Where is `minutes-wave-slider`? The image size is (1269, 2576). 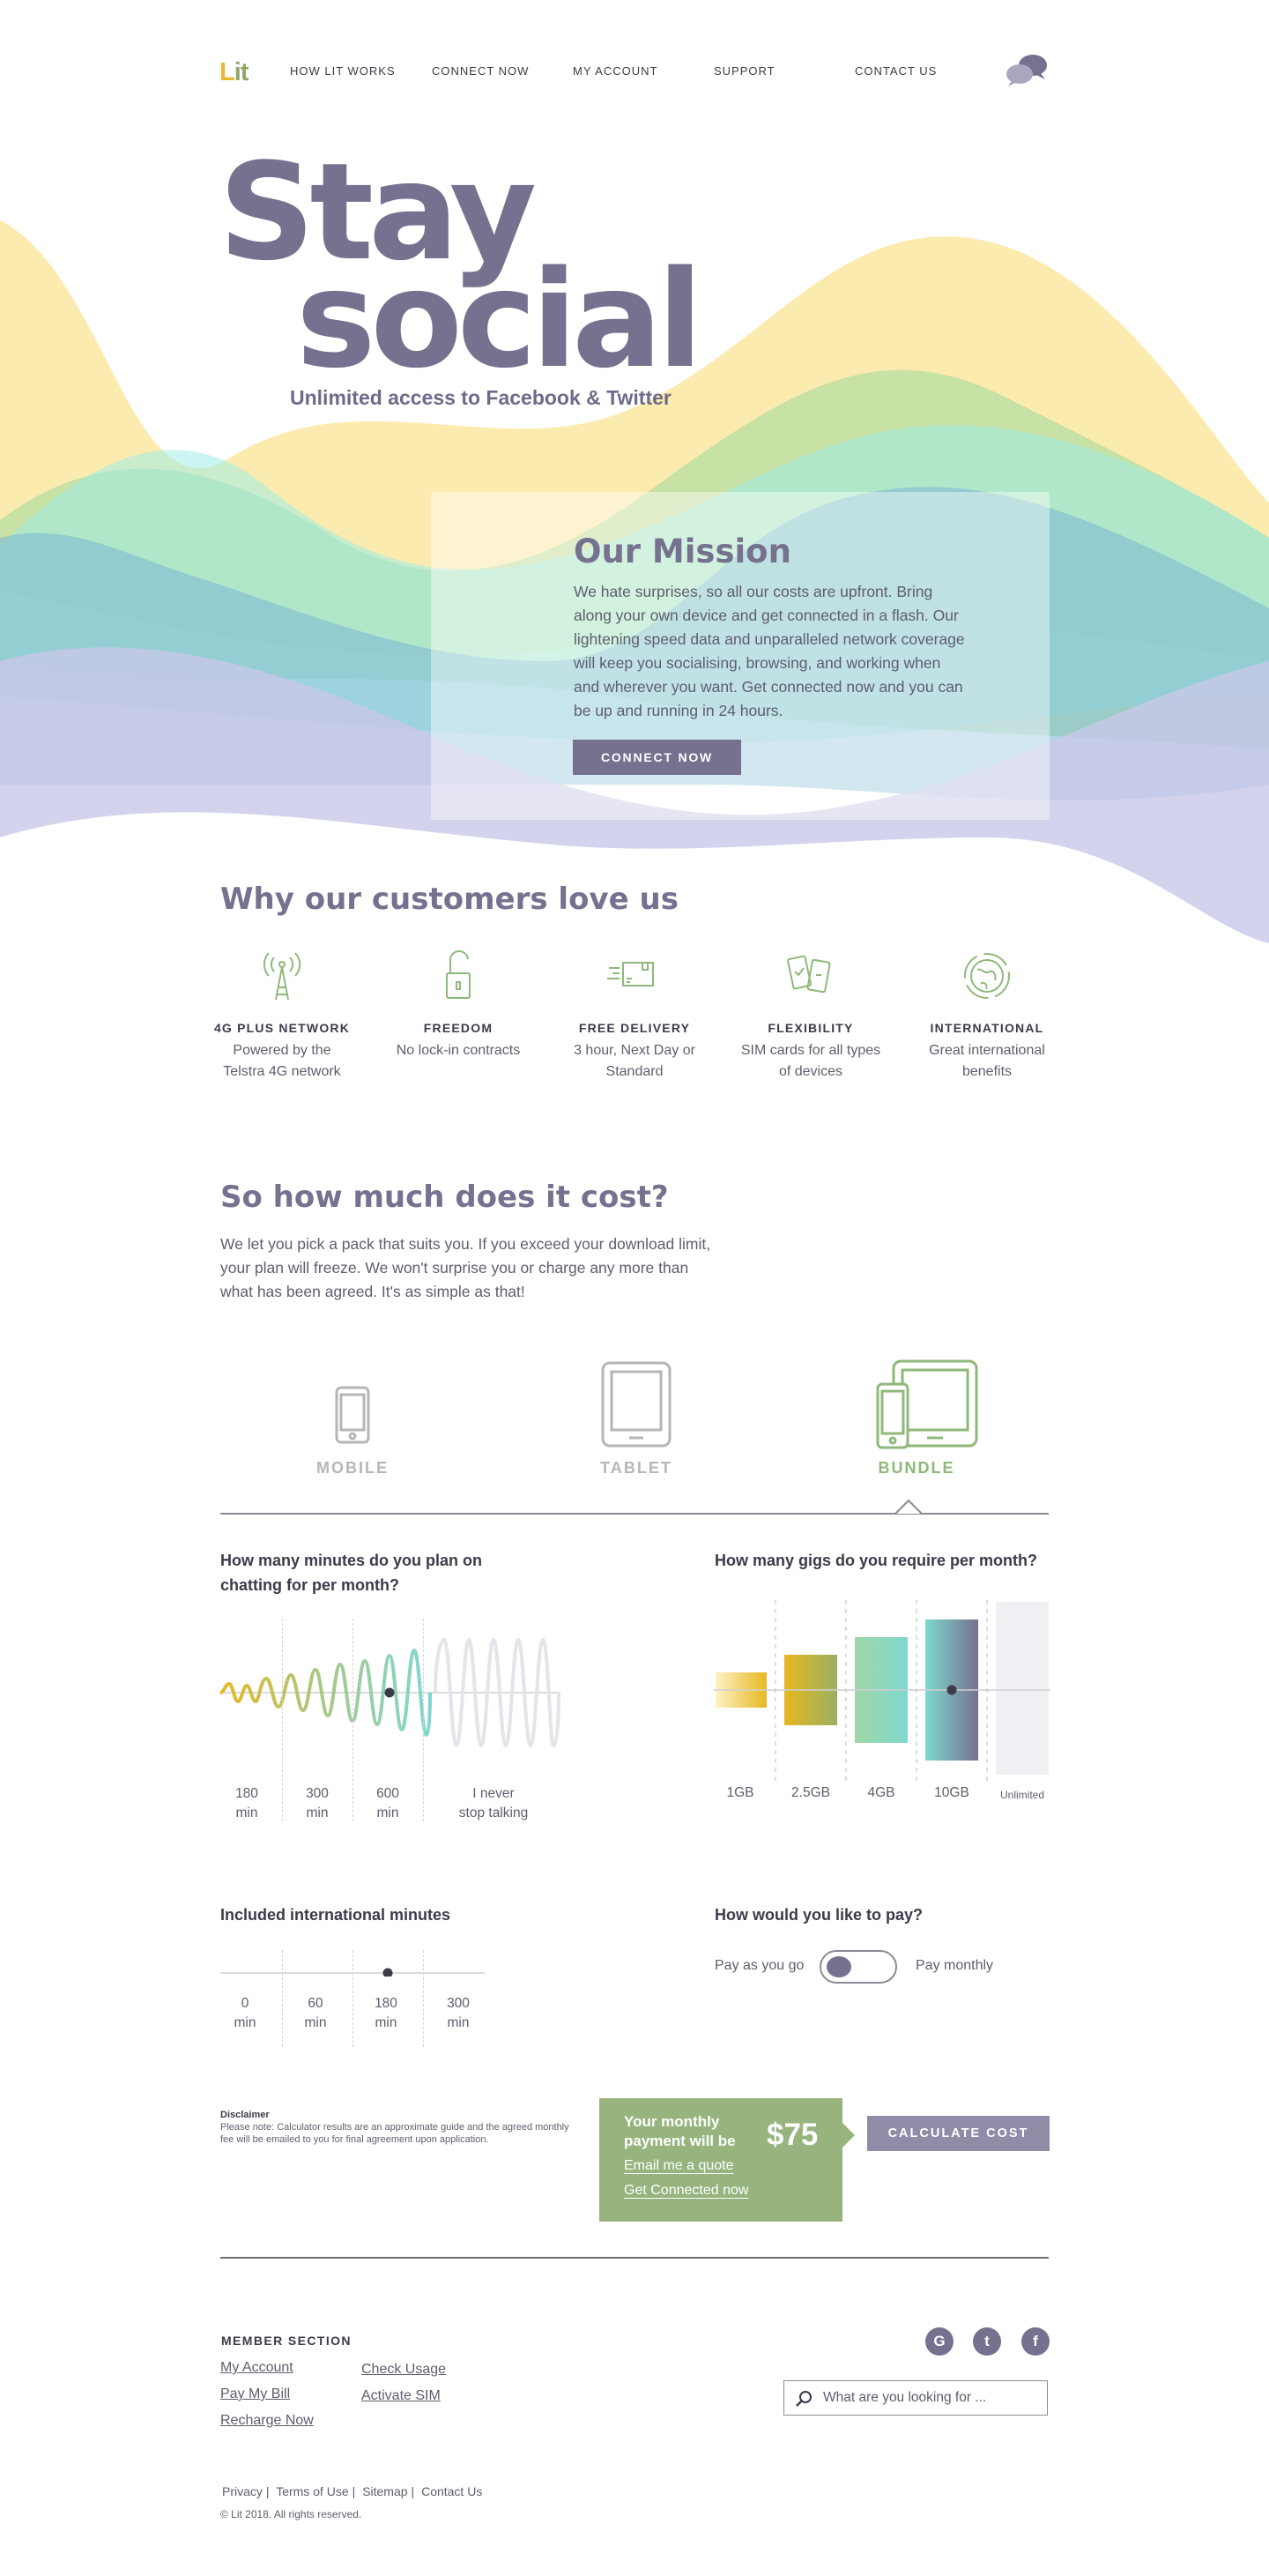 minutes-wave-slider is located at coordinates (392, 1697).